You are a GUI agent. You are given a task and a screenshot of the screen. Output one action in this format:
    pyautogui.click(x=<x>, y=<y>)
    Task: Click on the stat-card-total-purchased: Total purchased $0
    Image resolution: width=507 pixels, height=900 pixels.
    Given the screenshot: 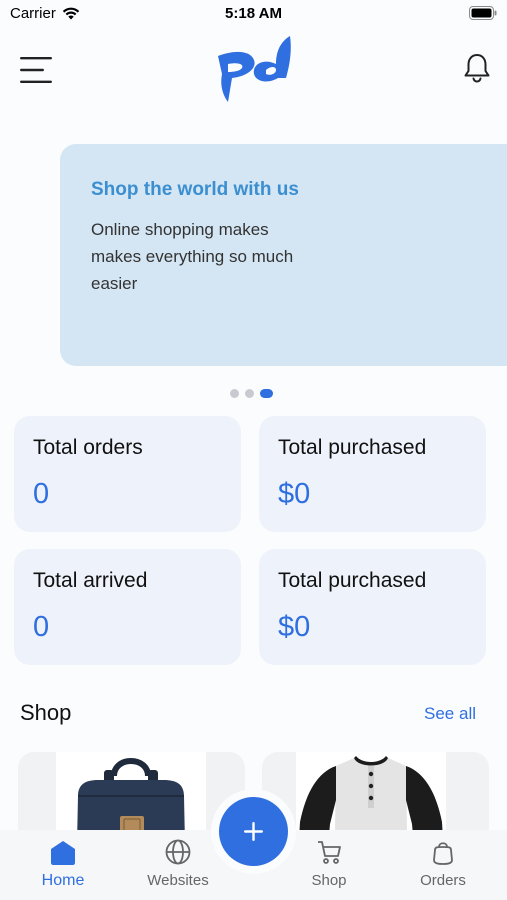 What is the action you would take?
    pyautogui.click(x=372, y=474)
    